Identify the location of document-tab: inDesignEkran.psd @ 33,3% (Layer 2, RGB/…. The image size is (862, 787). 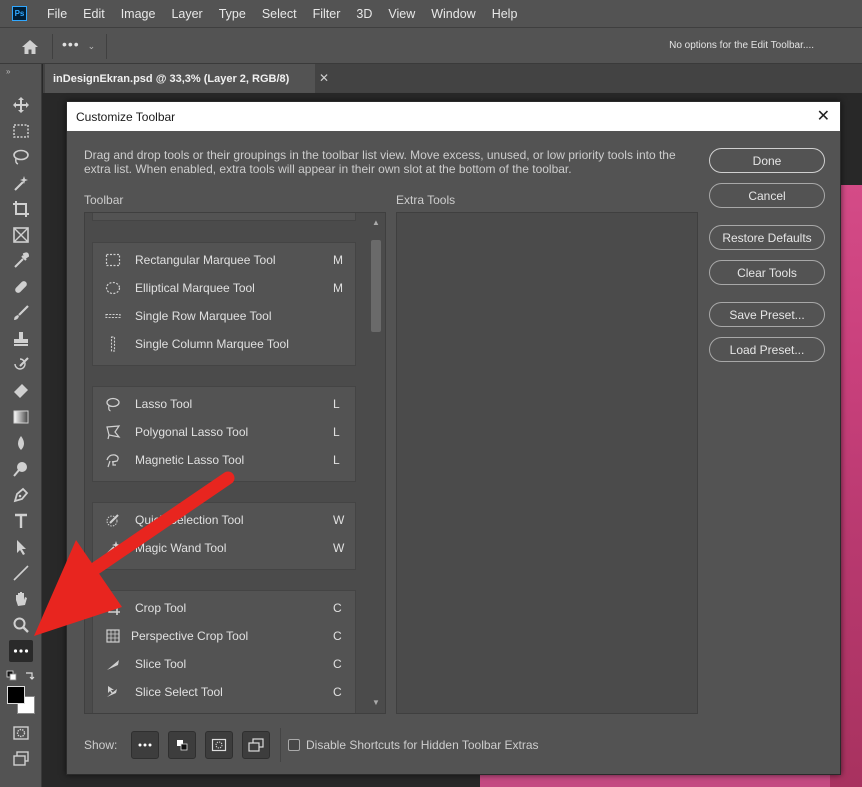
(180, 78).